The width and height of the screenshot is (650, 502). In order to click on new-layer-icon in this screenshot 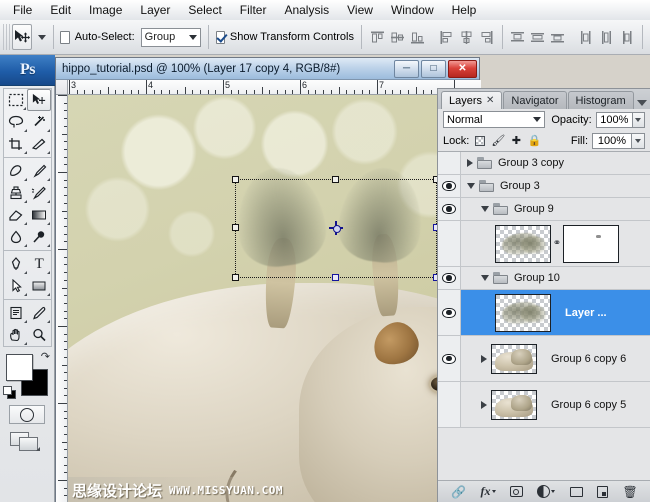, I will do `click(603, 491)`.